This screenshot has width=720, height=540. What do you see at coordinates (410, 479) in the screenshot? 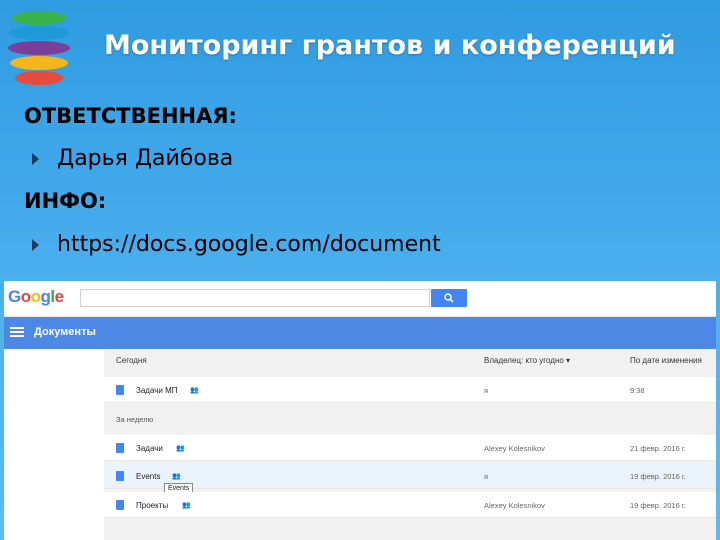
I see `list-item: Events 👥 Events я 19 февр. 2016 г.` at bounding box center [410, 479].